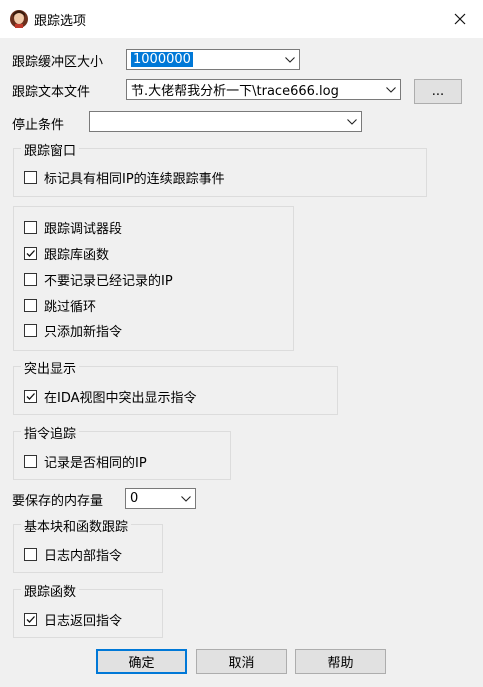 The image size is (483, 687). I want to click on only-new-instructions-checkbox: 只添加新指令, so click(73, 330).